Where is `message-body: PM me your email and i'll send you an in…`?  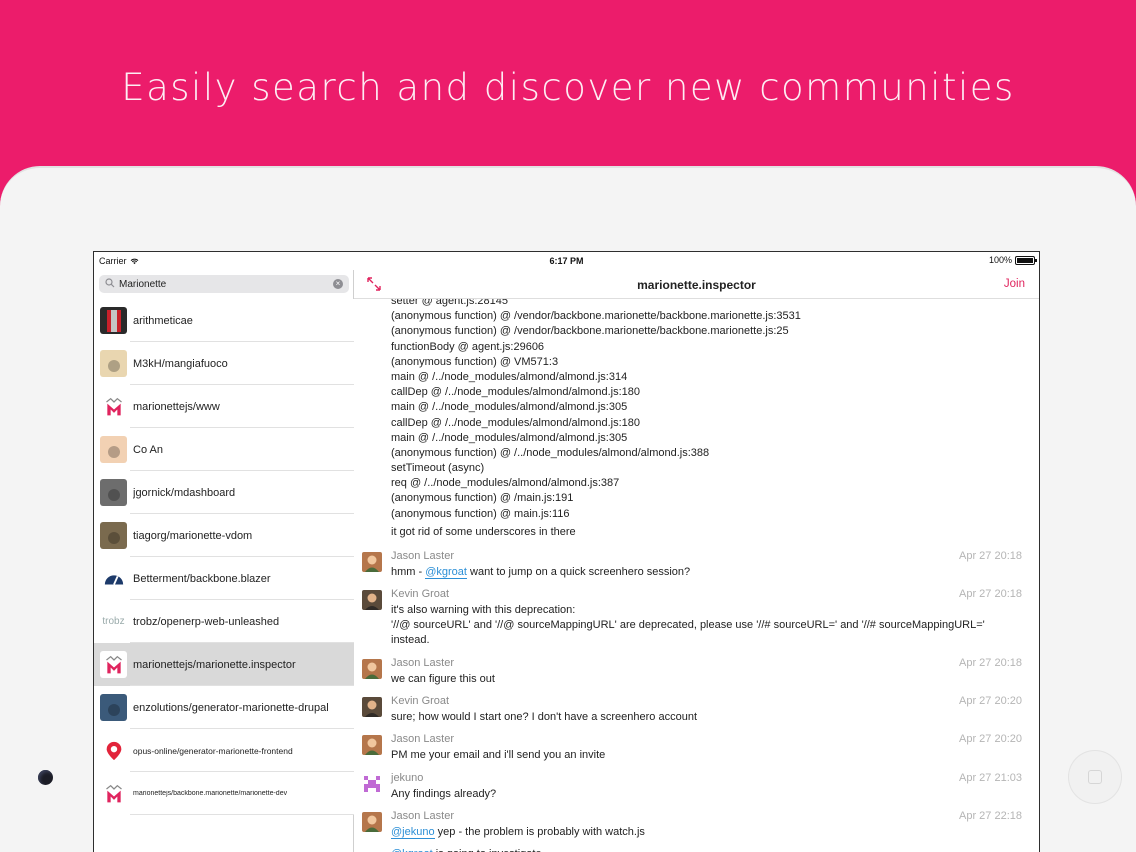 message-body: PM me your email and i'll send you an in… is located at coordinates (498, 755).